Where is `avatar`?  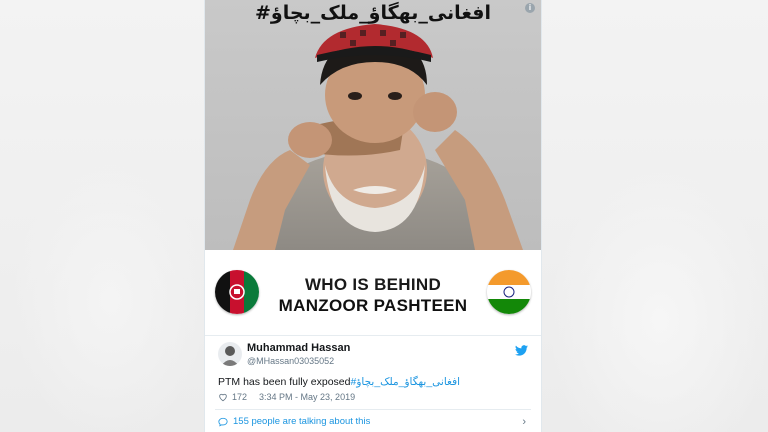
avatar is located at coordinates (230, 354).